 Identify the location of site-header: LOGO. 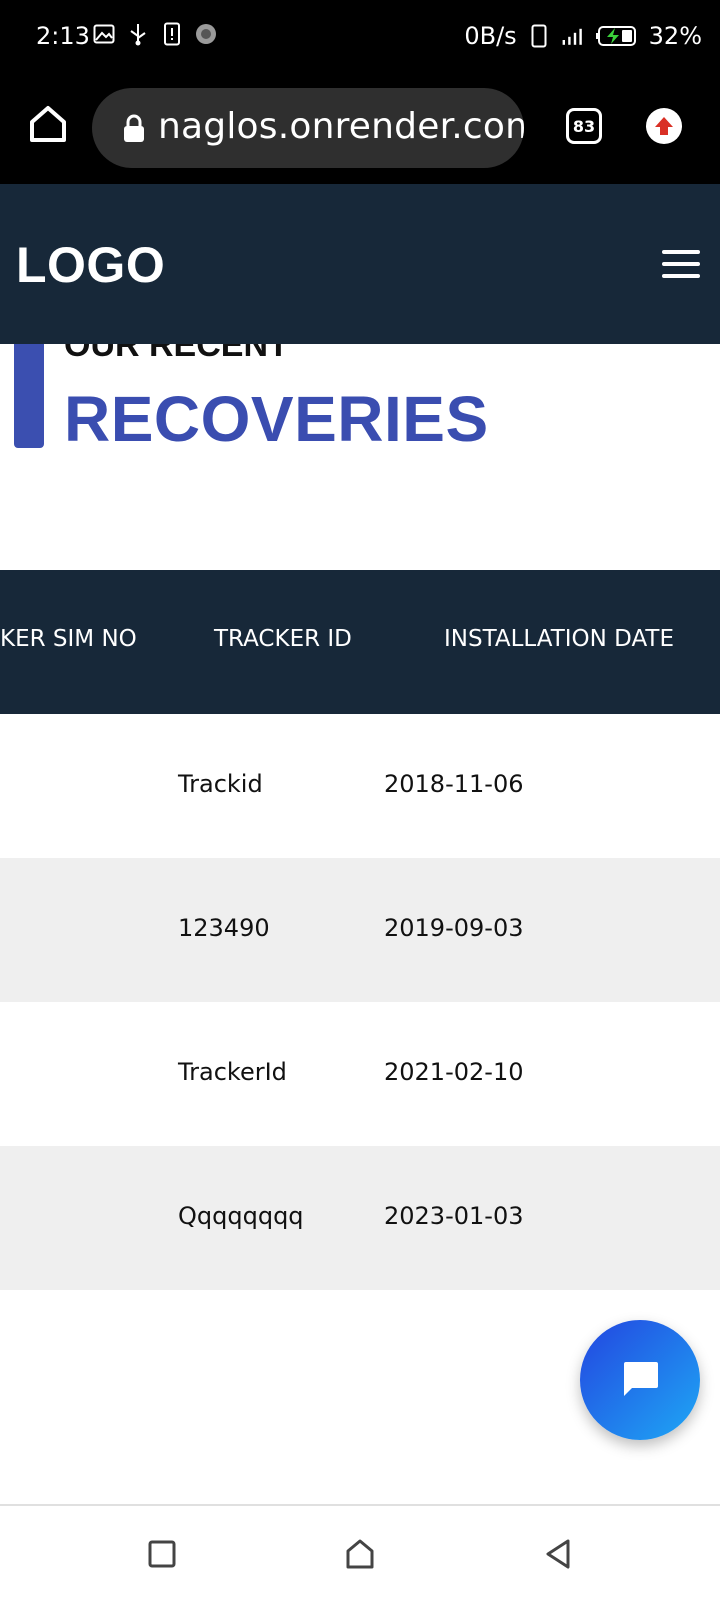
(360, 264).